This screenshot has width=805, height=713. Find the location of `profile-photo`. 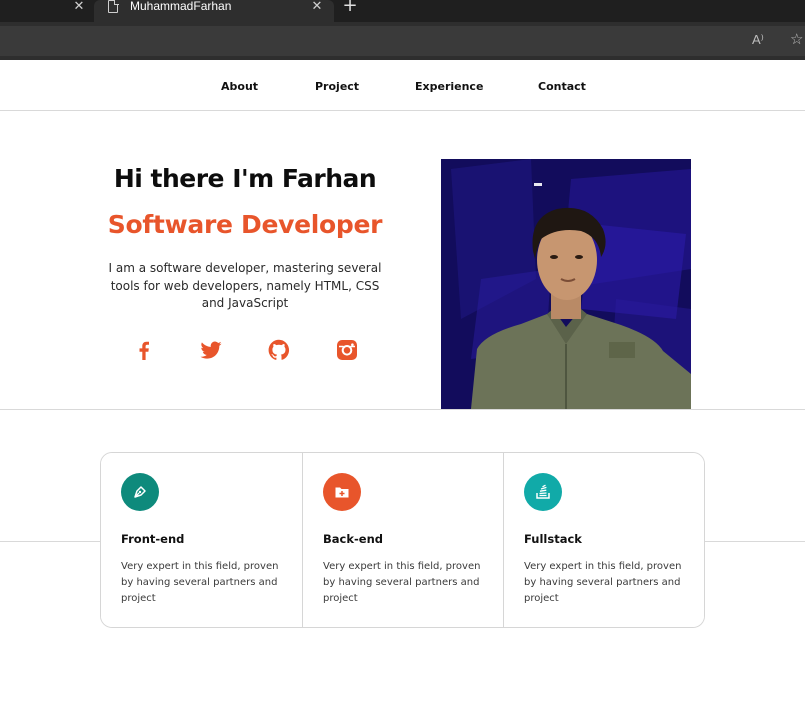

profile-photo is located at coordinates (566, 284).